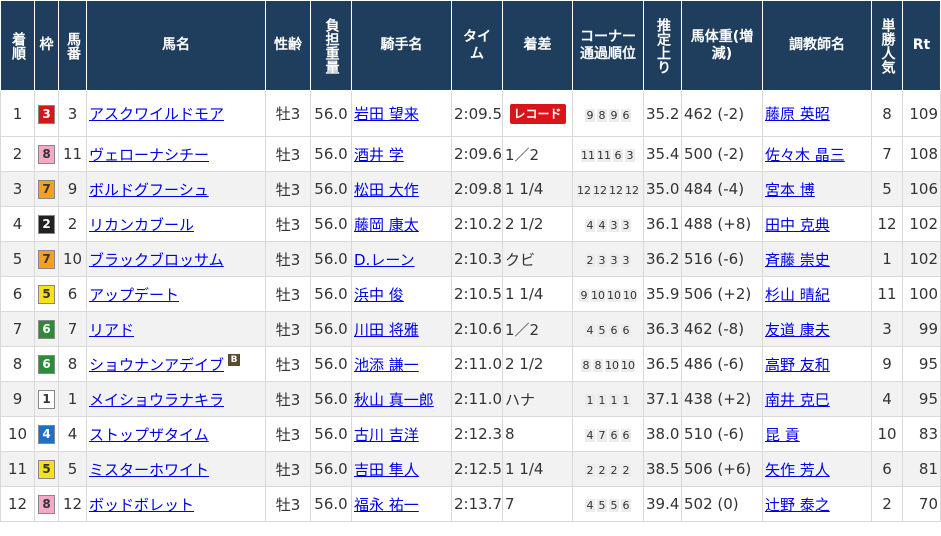  I want to click on margin-cell-text: 7, so click(510, 504).